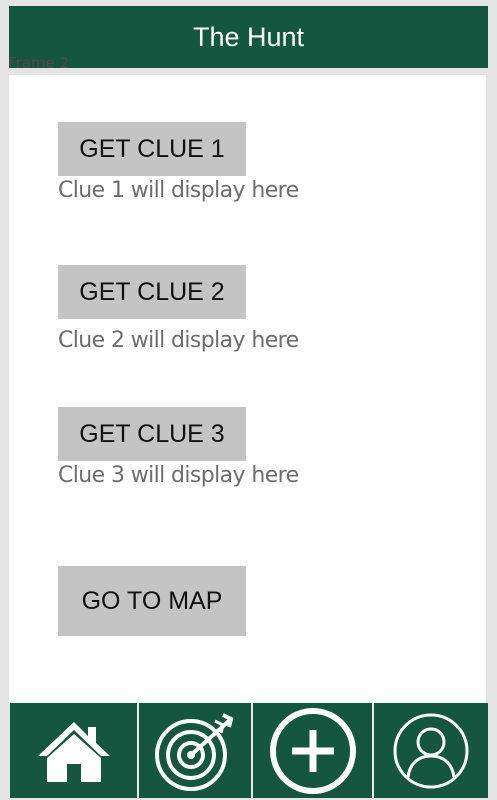 The width and height of the screenshot is (497, 800). I want to click on bottom-nav, so click(249, 750).